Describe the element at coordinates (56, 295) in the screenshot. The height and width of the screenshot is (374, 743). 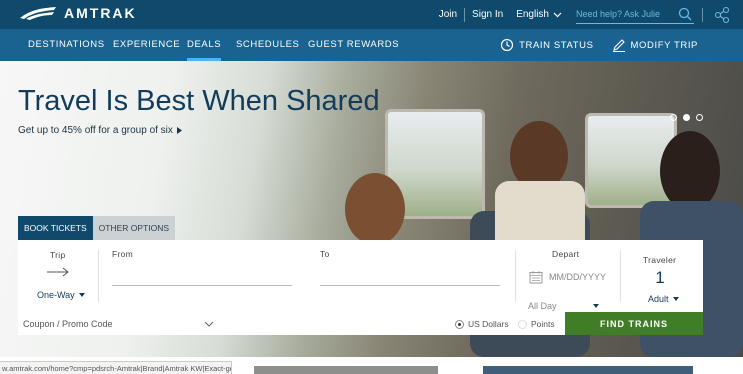
I see `trip-type-value: One-Way` at that location.